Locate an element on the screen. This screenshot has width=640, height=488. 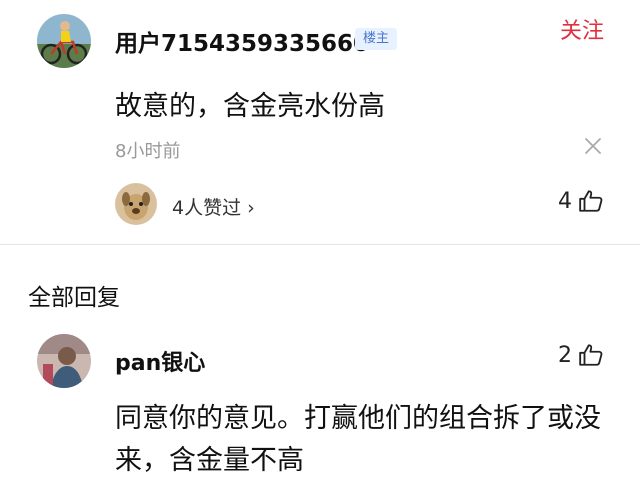
likes-summary-text: 4人赞过 is located at coordinates (207, 208).